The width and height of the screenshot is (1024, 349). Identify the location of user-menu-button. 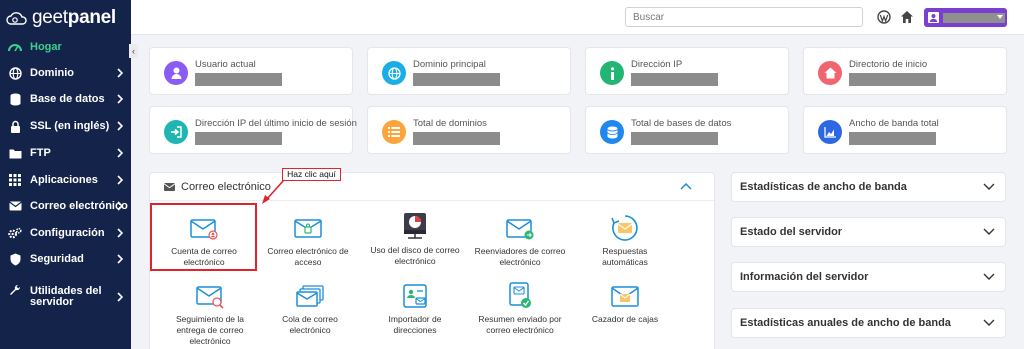
(965, 17).